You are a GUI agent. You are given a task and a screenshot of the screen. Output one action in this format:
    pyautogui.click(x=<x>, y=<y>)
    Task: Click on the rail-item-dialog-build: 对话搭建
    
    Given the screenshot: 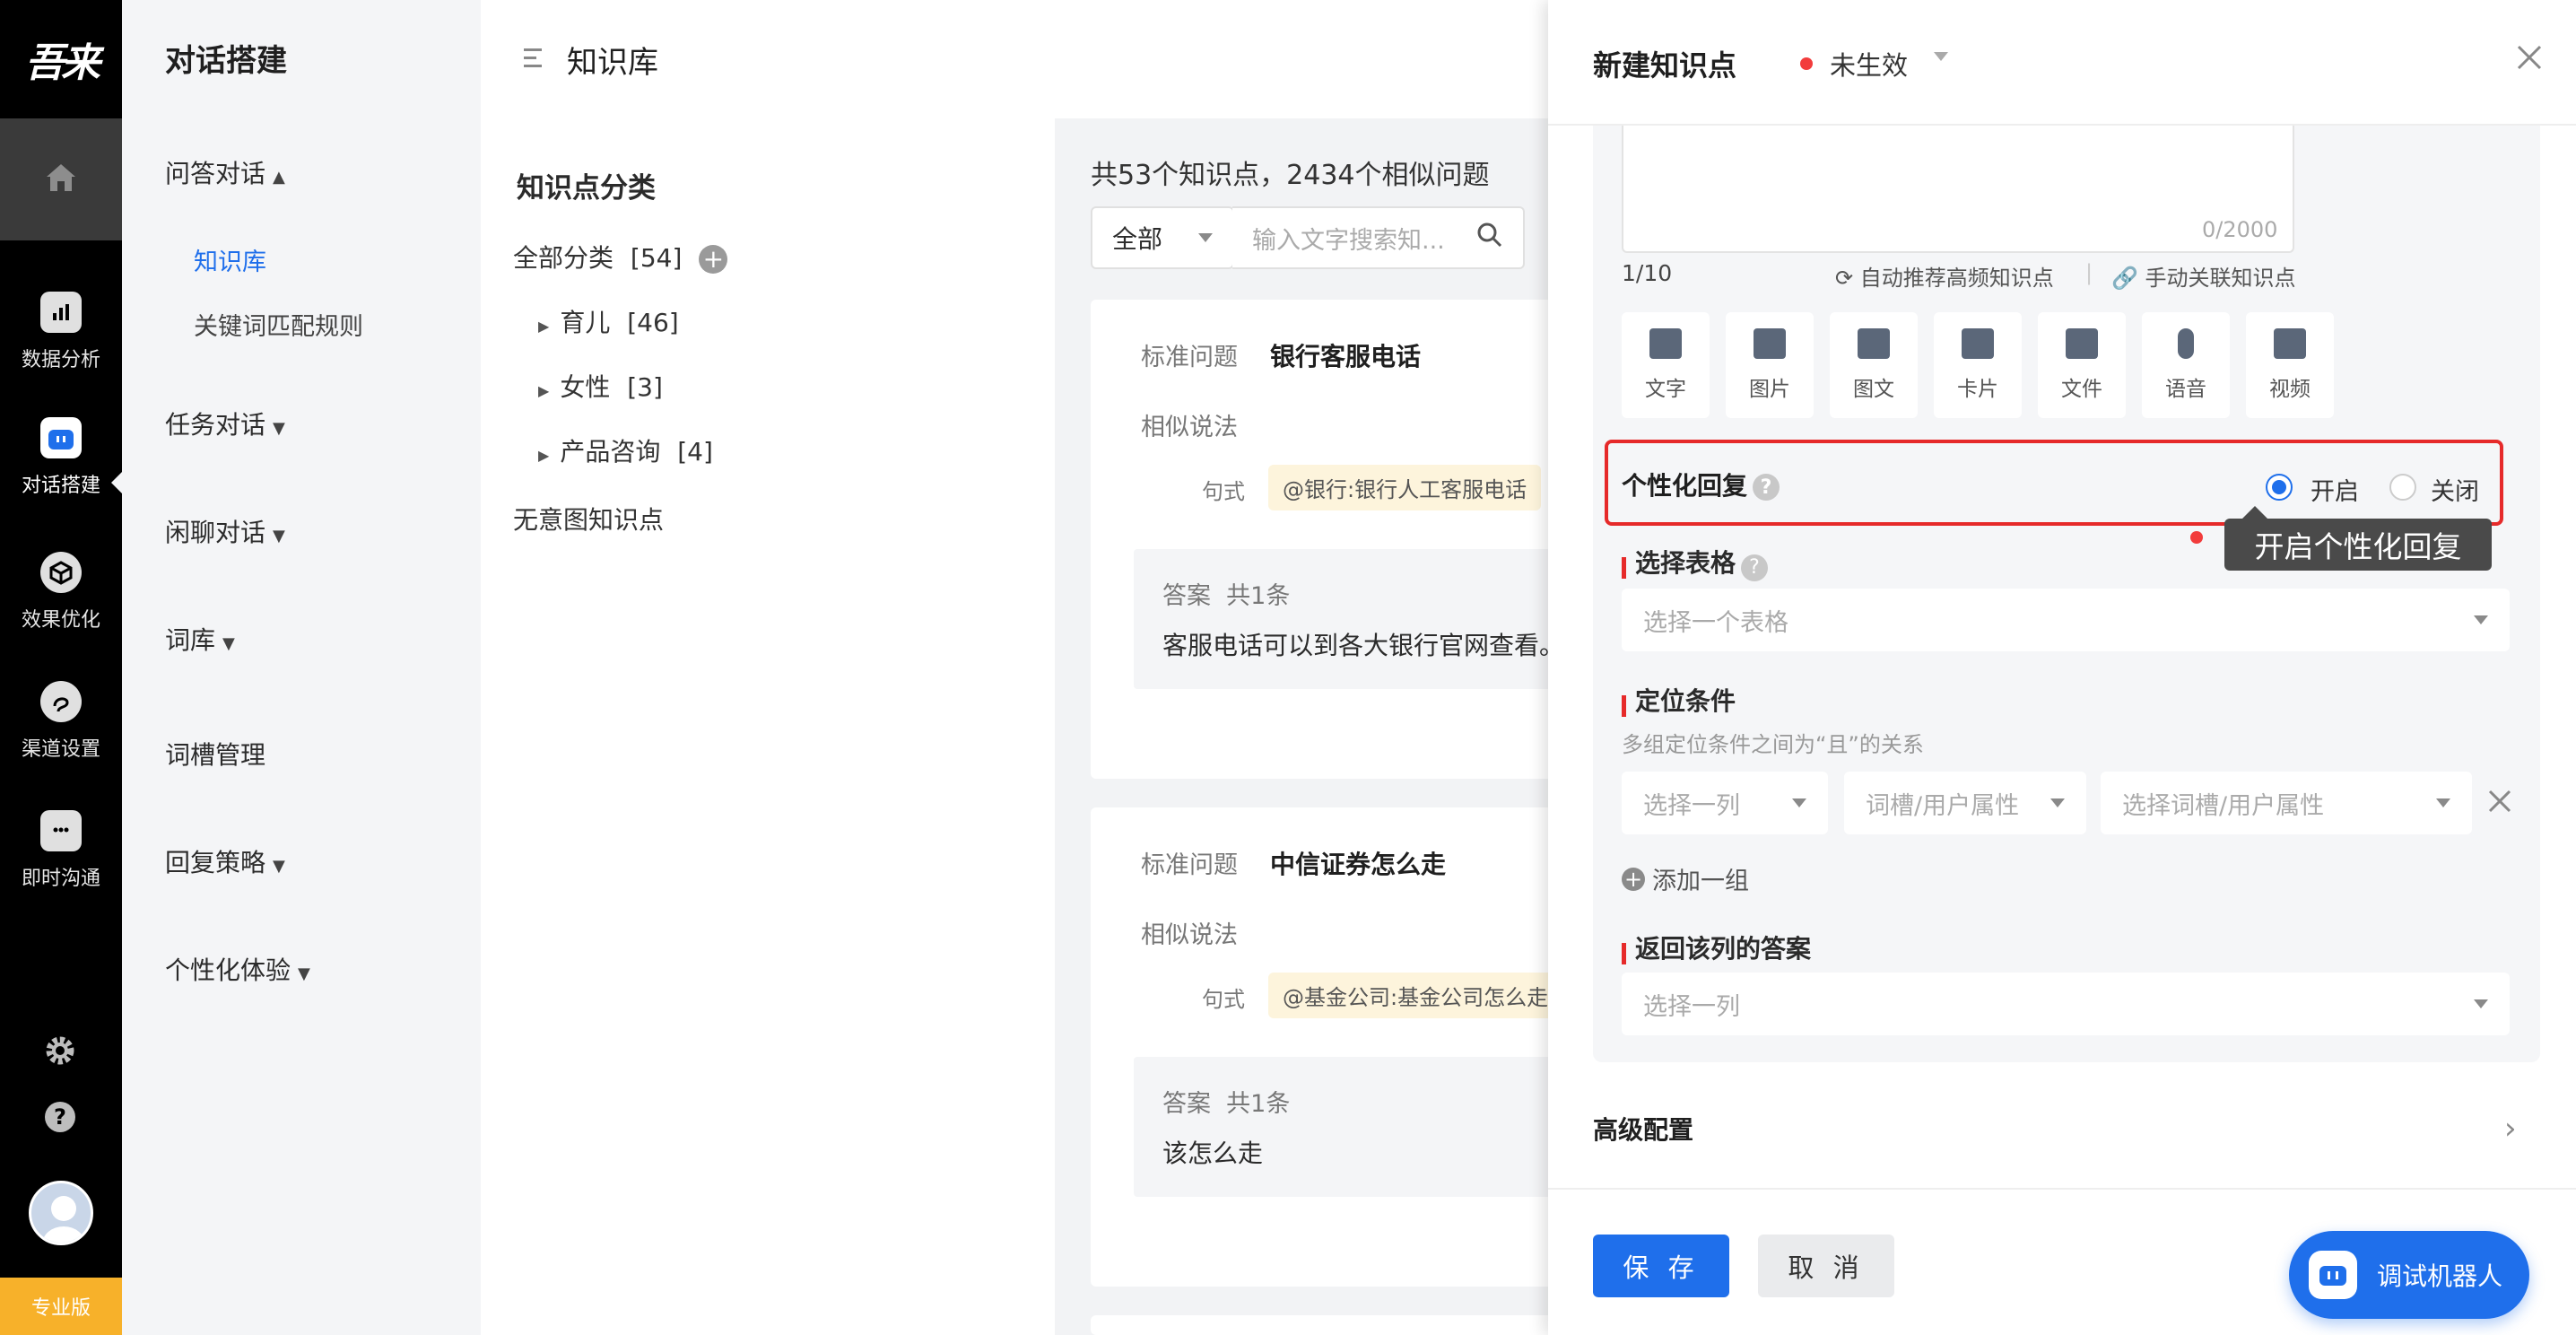 What is the action you would take?
    pyautogui.click(x=61, y=457)
    